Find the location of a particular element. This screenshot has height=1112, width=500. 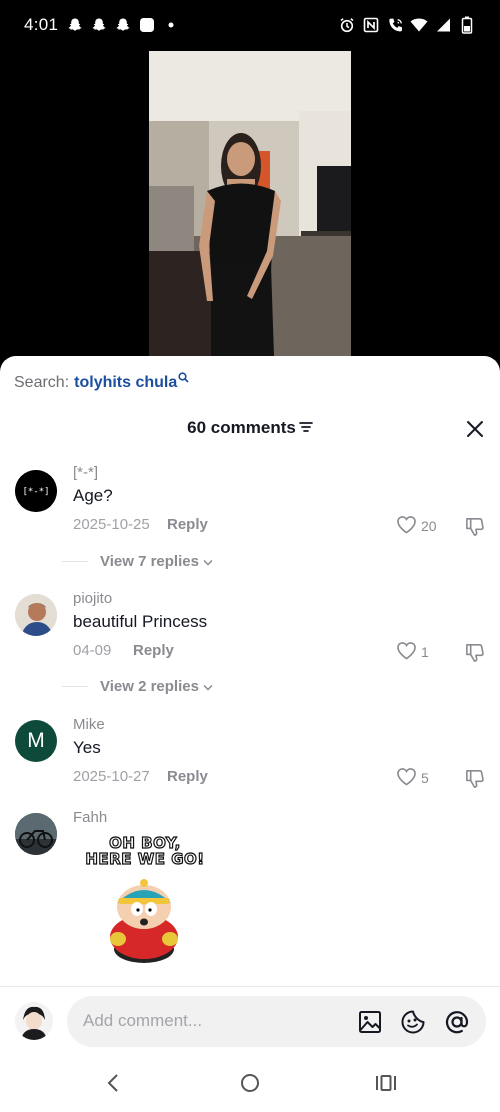

image-icon is located at coordinates (370, 1022).